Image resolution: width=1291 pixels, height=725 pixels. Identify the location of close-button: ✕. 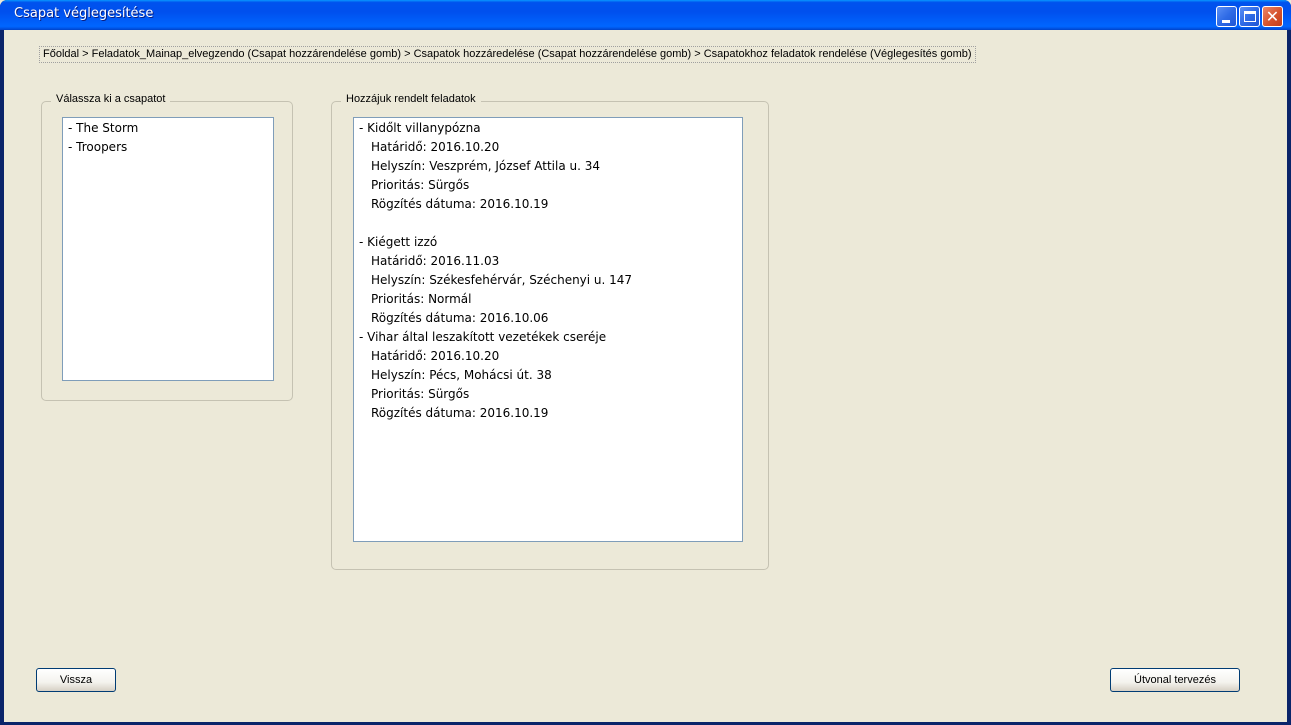
(1272, 16).